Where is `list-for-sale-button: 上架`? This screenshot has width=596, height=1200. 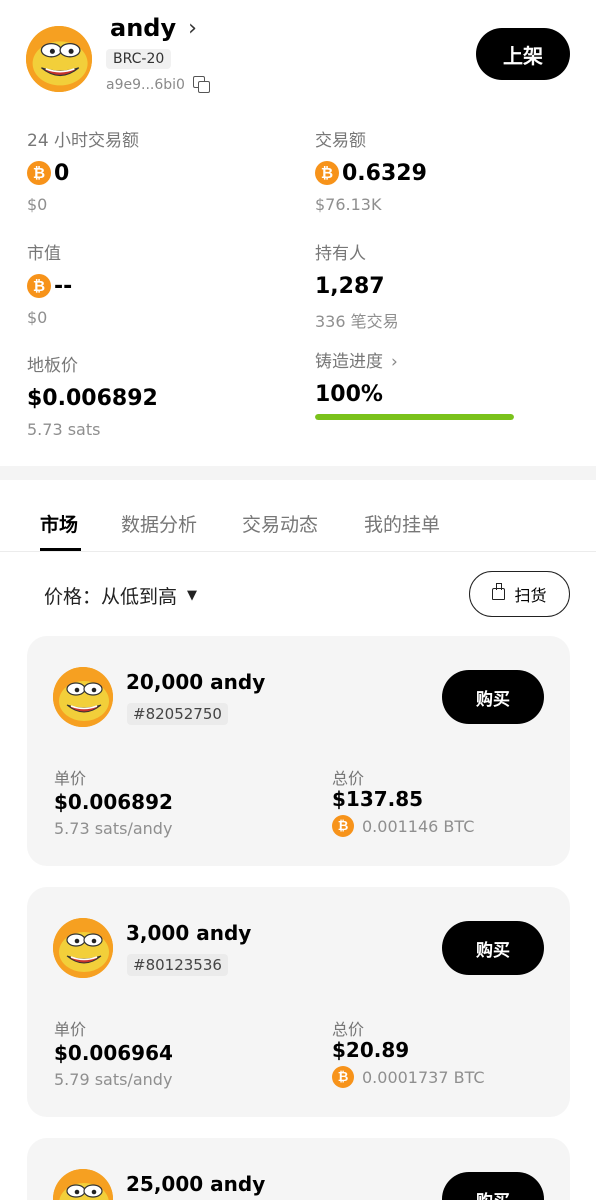
list-for-sale-button: 上架 is located at coordinates (523, 54).